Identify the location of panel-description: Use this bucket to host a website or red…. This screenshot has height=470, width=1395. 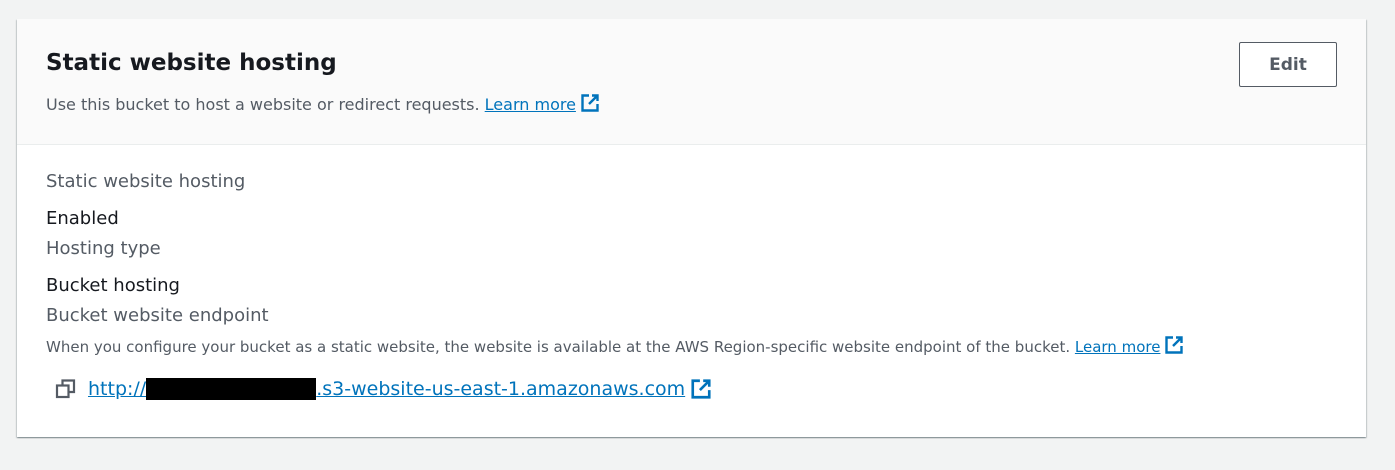
(323, 104).